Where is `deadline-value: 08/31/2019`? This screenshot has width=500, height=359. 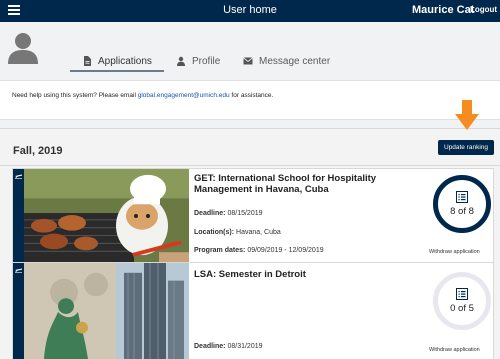 deadline-value: 08/31/2019 is located at coordinates (245, 346).